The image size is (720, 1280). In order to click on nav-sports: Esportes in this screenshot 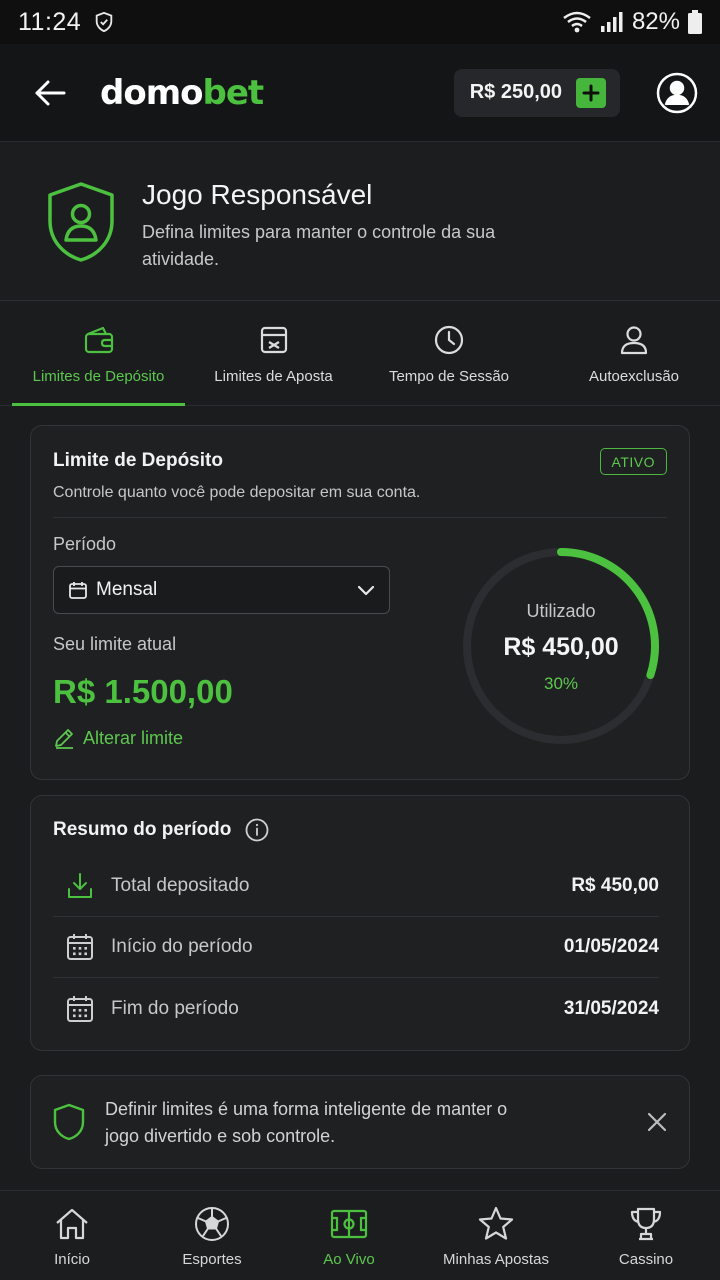, I will do `click(212, 1235)`.